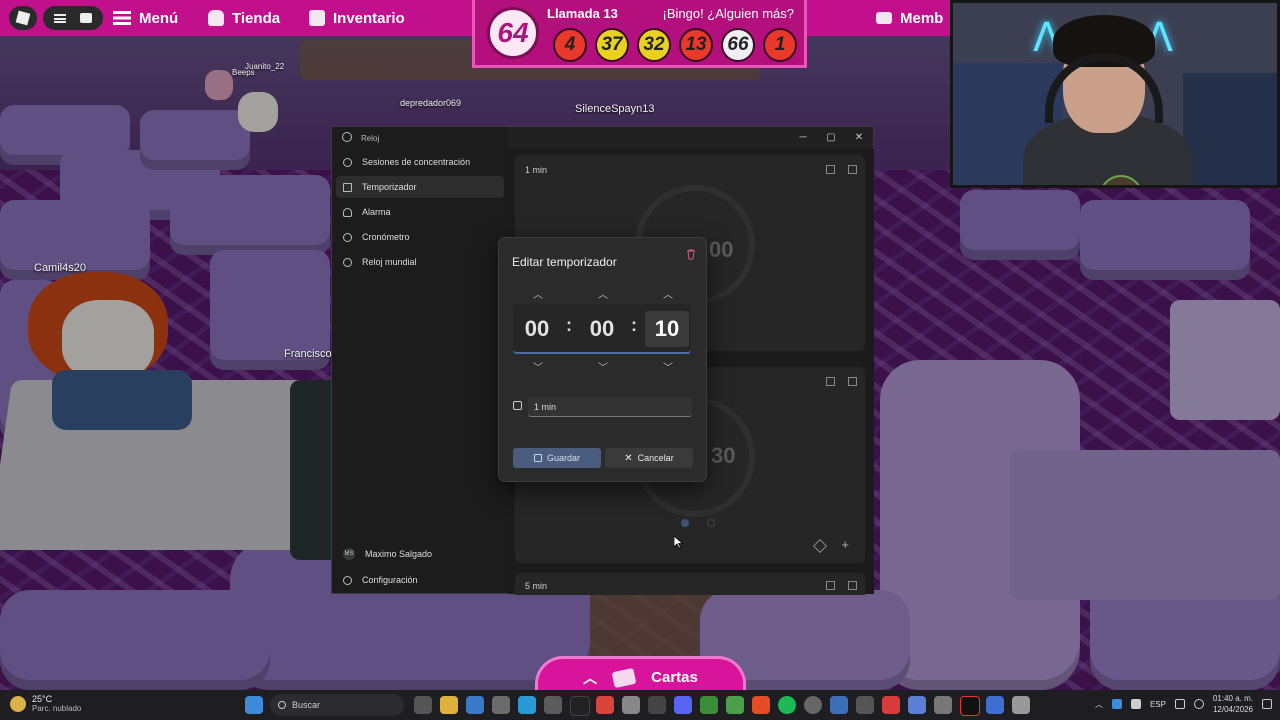 The width and height of the screenshot is (1280, 720). Describe the element at coordinates (537, 329) in the screenshot. I see `hours-field: 00` at that location.